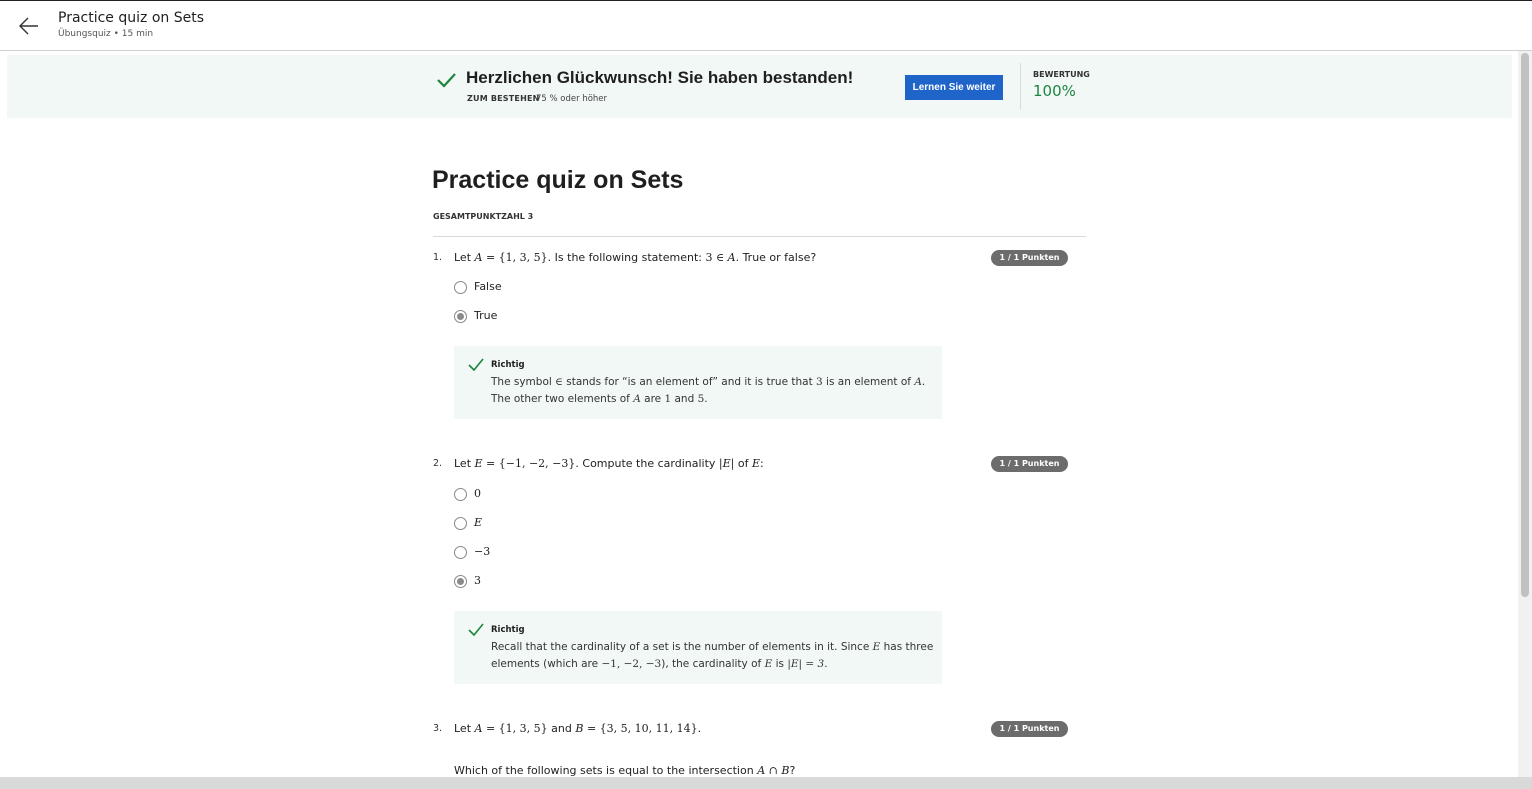 Image resolution: width=1532 pixels, height=789 pixels. What do you see at coordinates (819, 382) in the screenshot?
I see `math-expr: 3` at bounding box center [819, 382].